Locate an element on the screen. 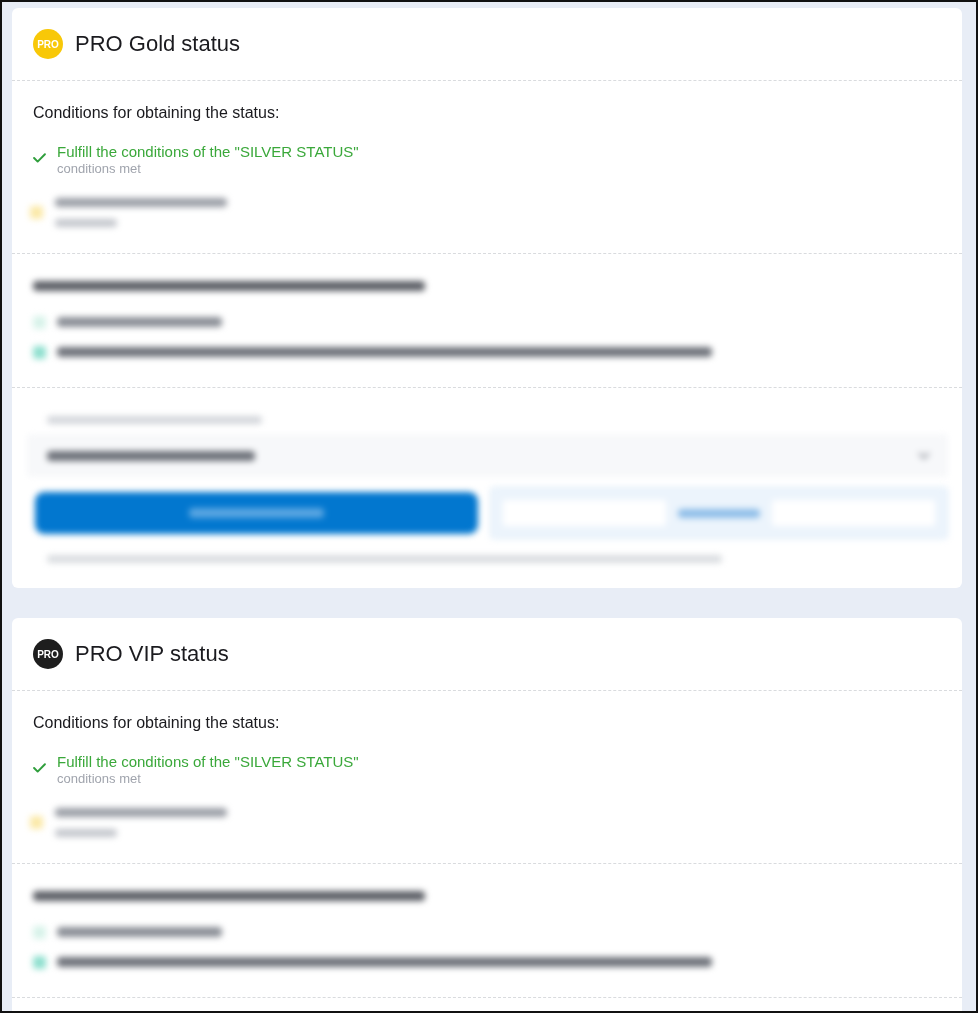 The image size is (978, 1013). status-title: PRO VIP status is located at coordinates (152, 654).